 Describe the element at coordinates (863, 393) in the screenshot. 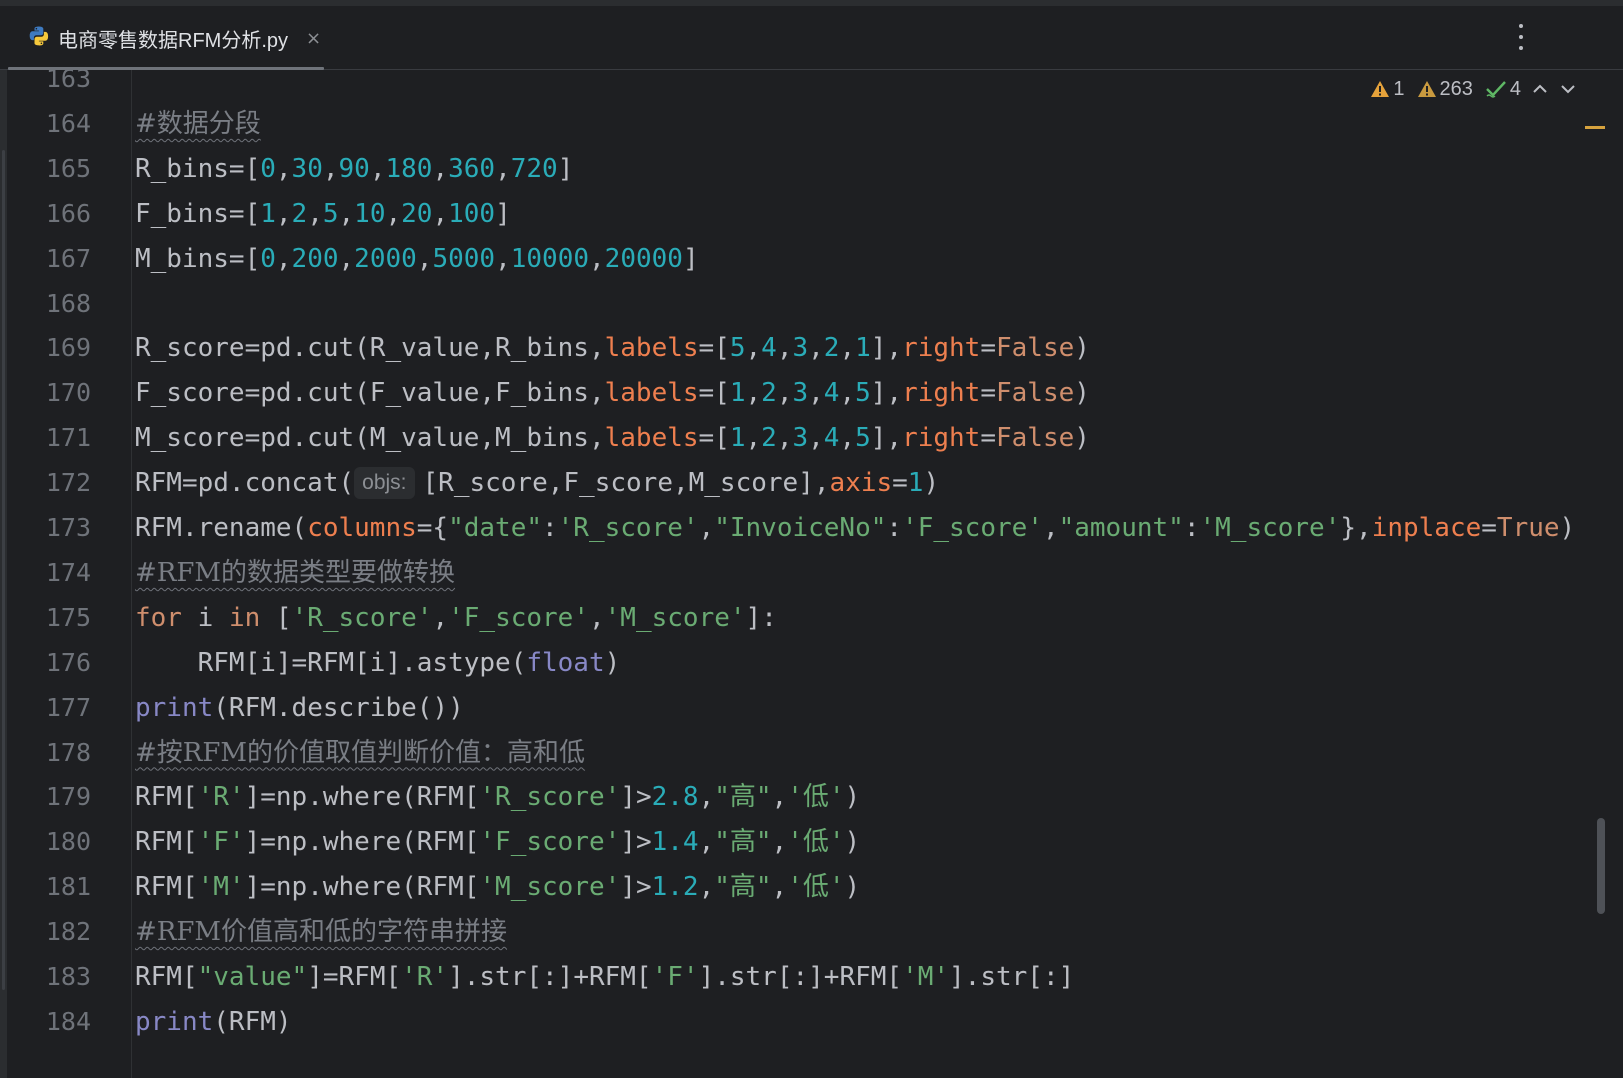

I see `code-token: 5` at that location.